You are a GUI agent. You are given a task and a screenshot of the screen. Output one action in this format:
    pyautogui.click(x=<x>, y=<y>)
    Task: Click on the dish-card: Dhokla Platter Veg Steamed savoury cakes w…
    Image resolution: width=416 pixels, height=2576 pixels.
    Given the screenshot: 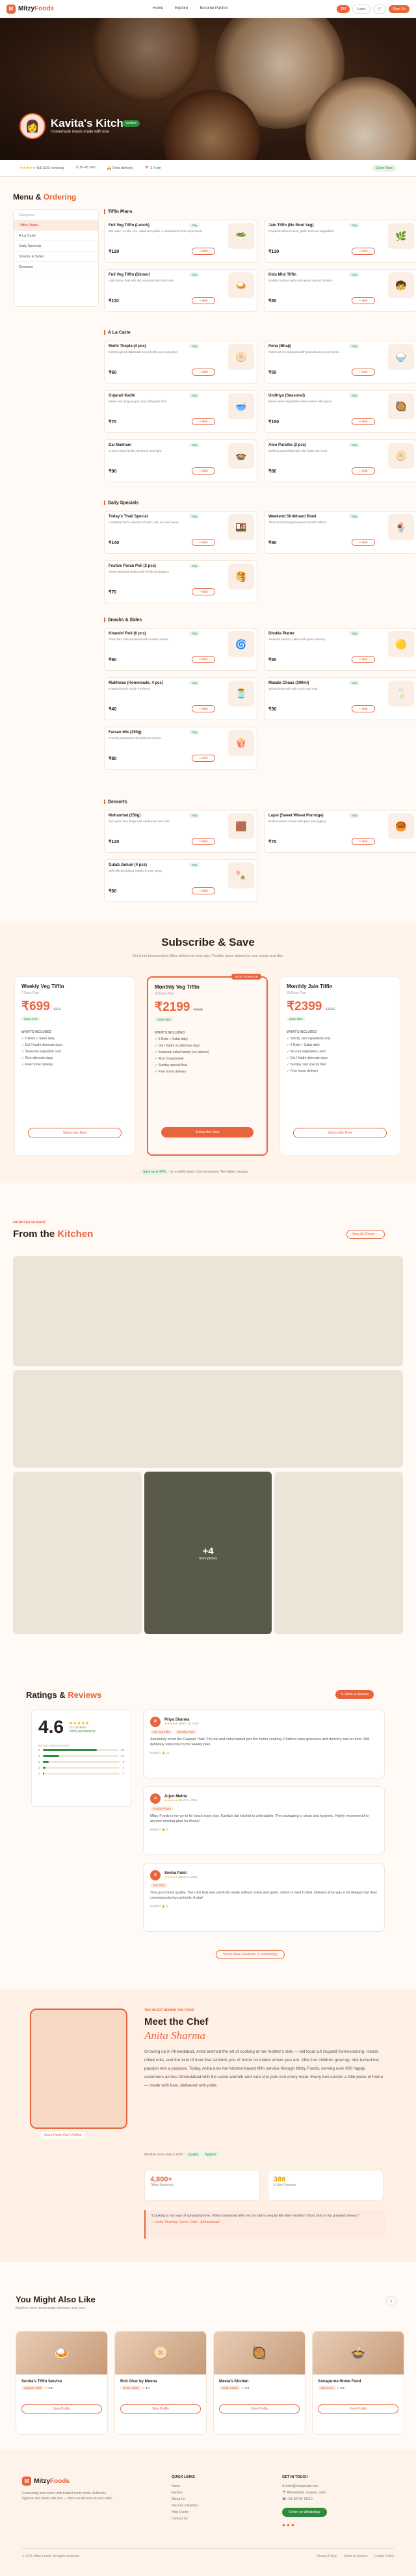 What is the action you would take?
    pyautogui.click(x=340, y=649)
    